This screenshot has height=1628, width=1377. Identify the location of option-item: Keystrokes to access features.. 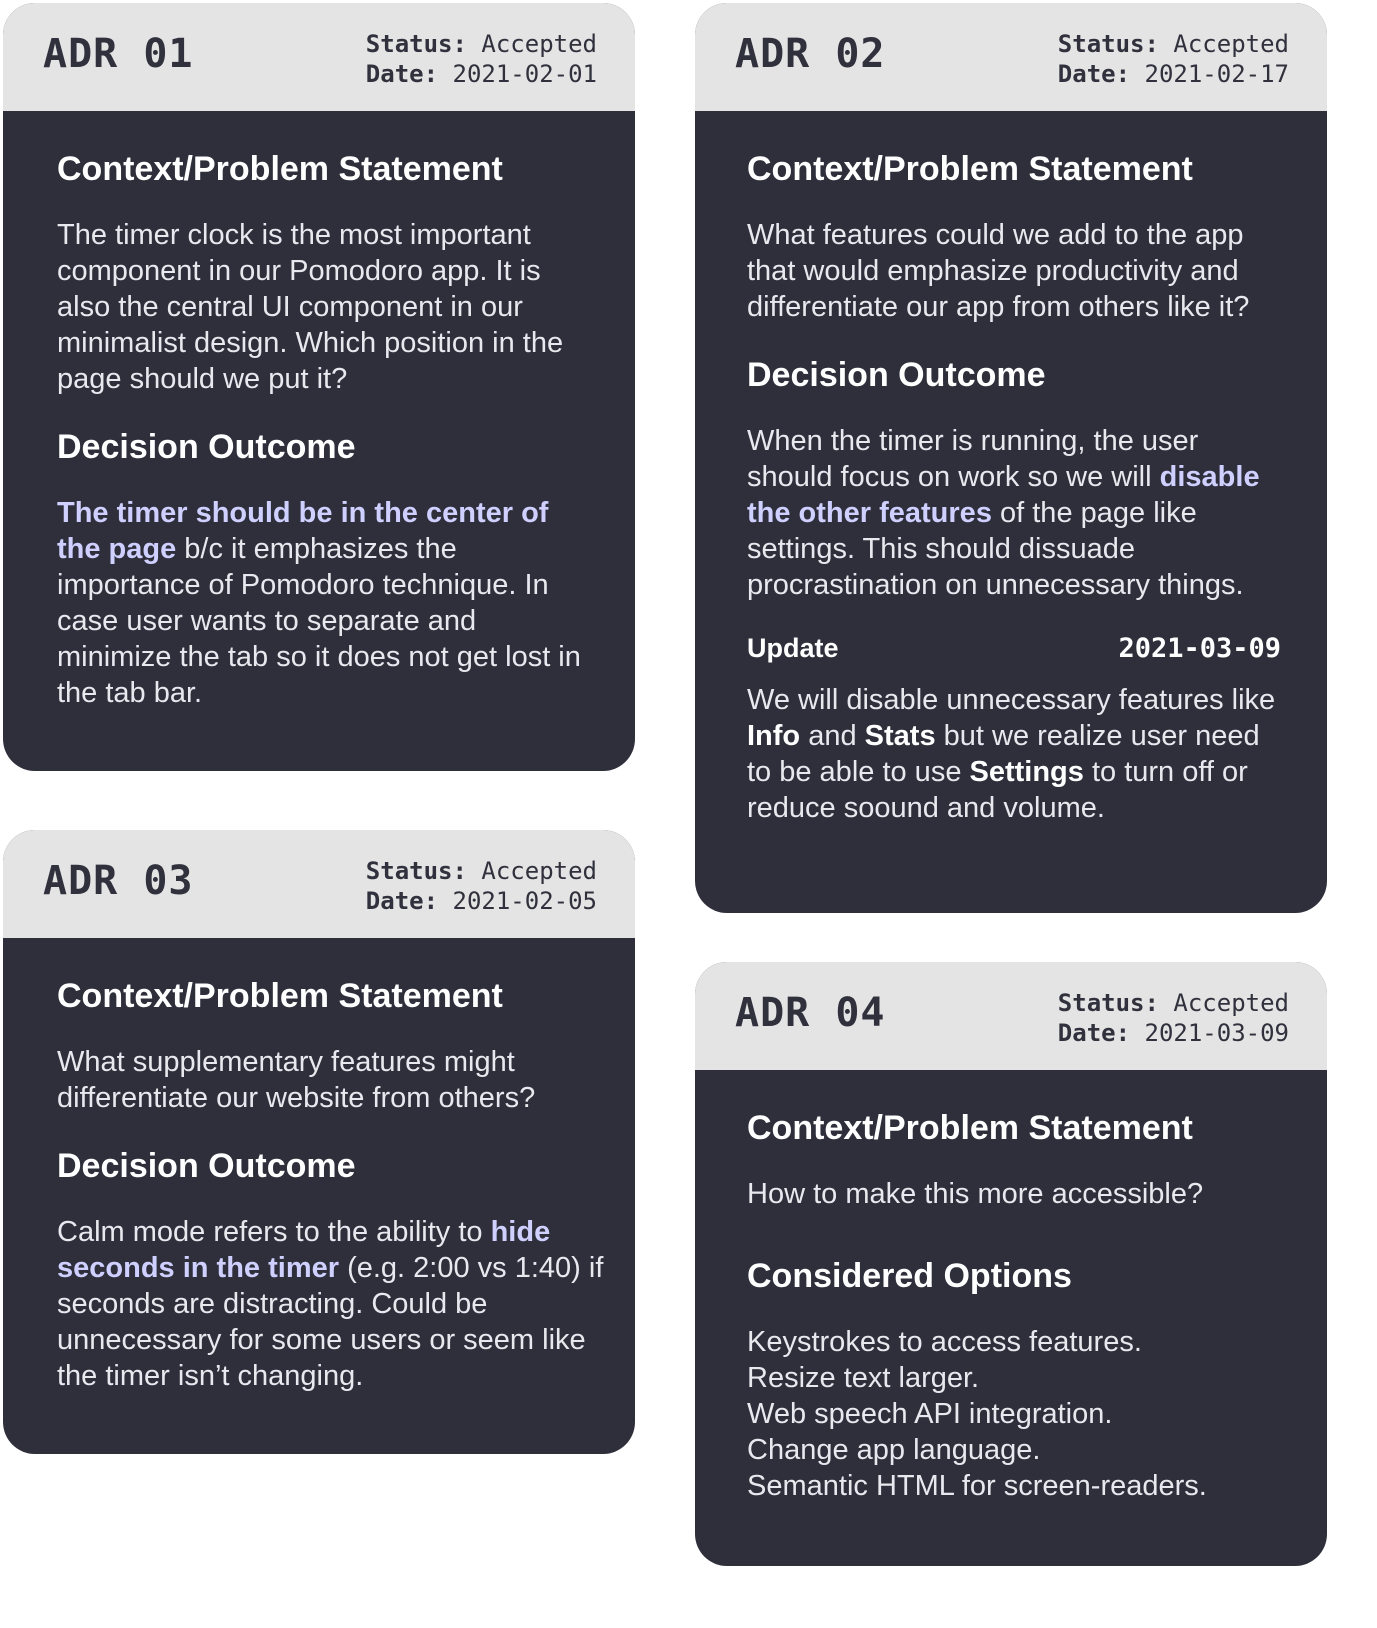
(944, 1342).